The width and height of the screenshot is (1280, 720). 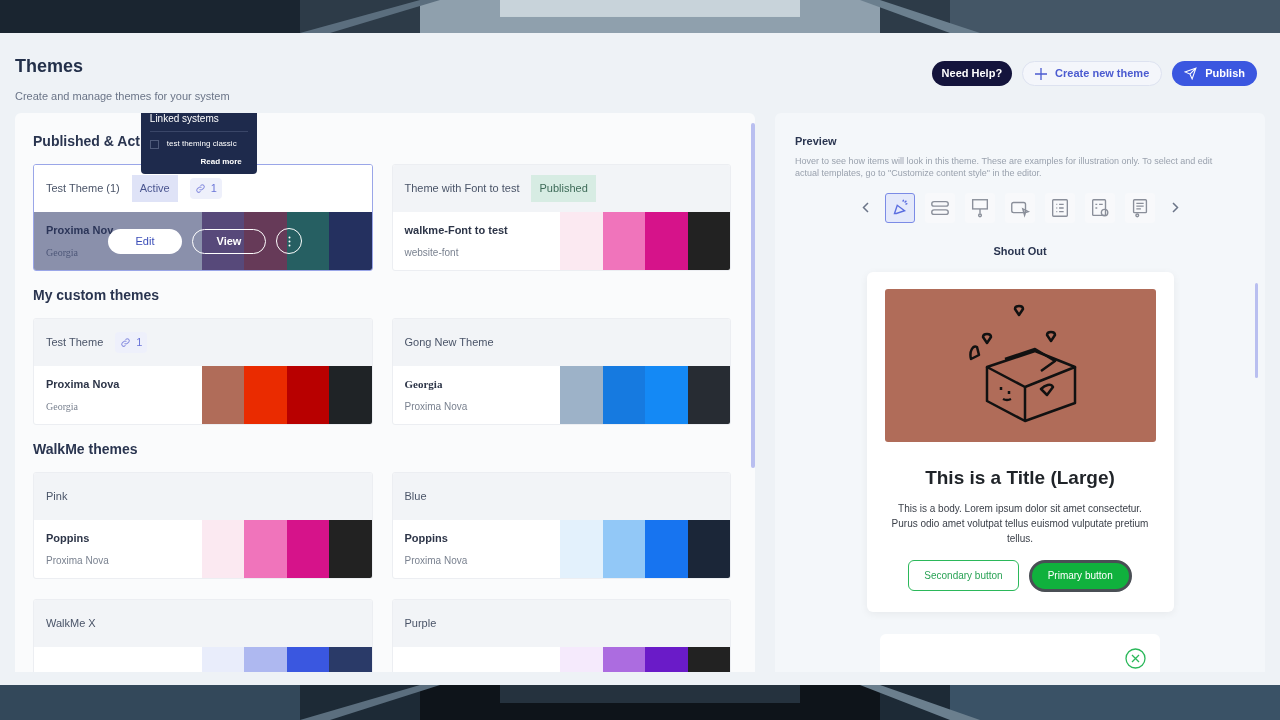 I want to click on publish-button: Publish, so click(x=1214, y=73).